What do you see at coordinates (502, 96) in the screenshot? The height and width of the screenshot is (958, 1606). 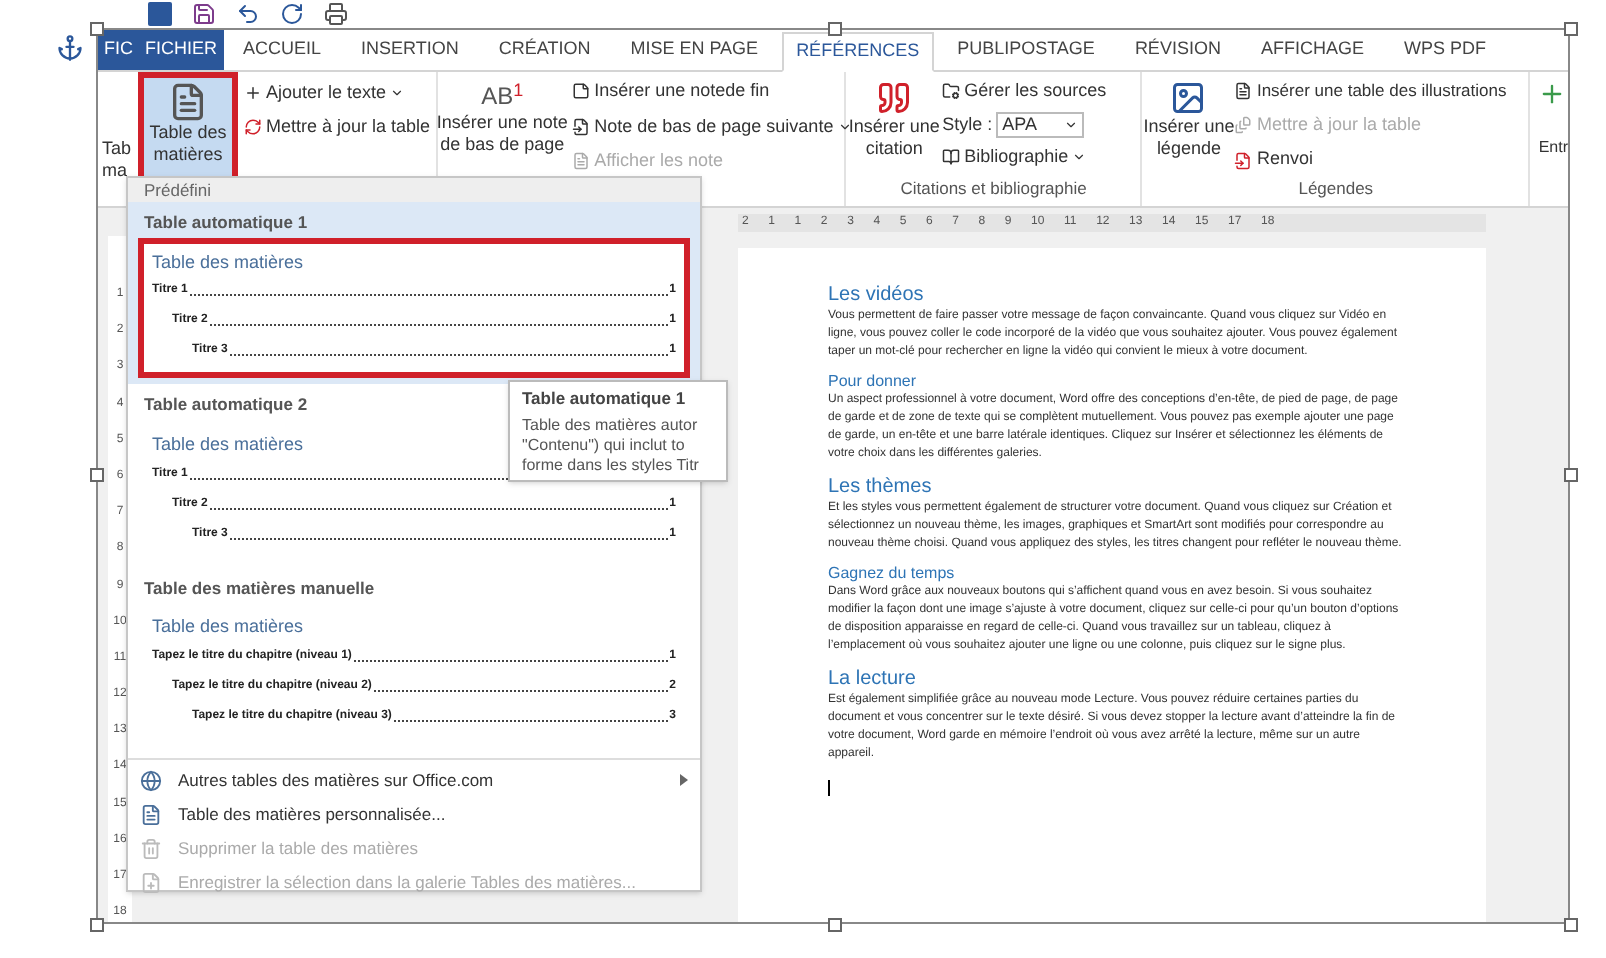 I see `footnote-icon: AB$^{1}$` at bounding box center [502, 96].